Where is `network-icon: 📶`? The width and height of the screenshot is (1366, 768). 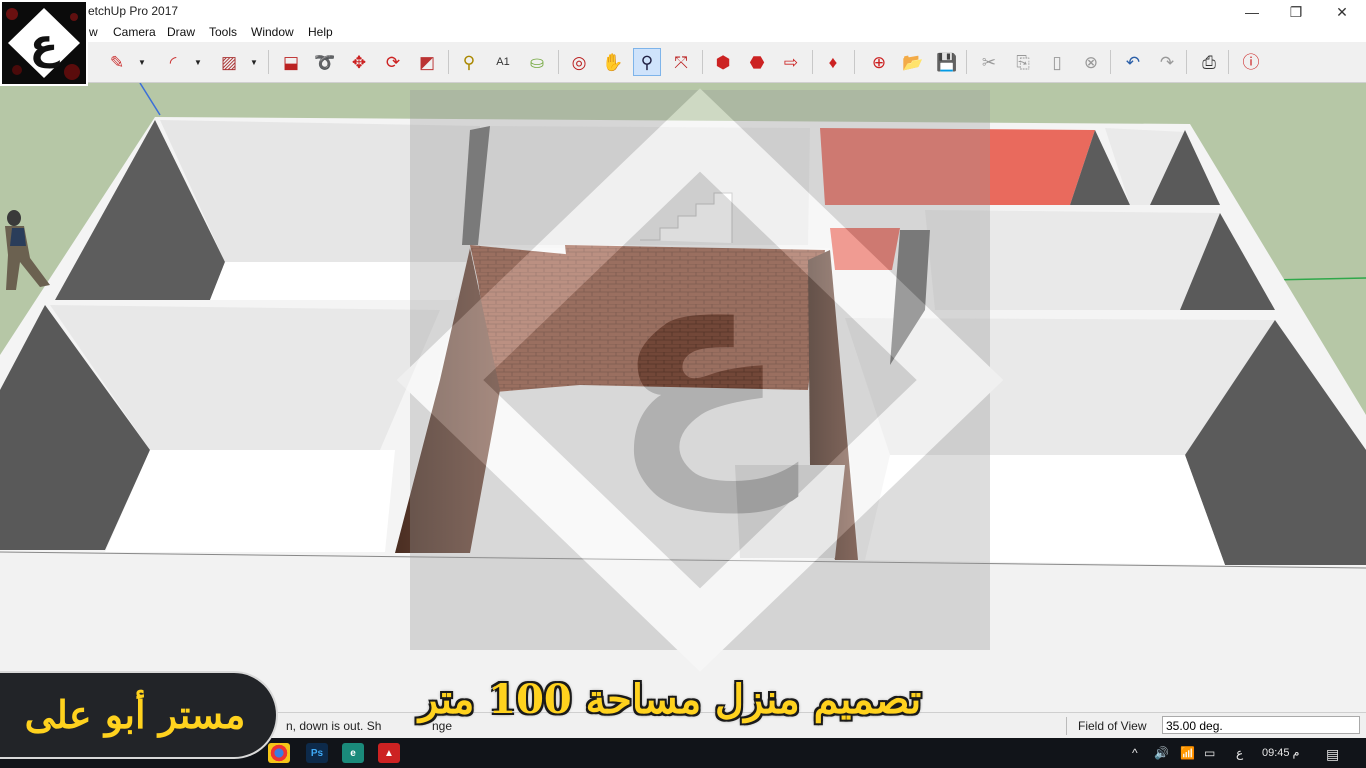 network-icon: 📶 is located at coordinates (1187, 753).